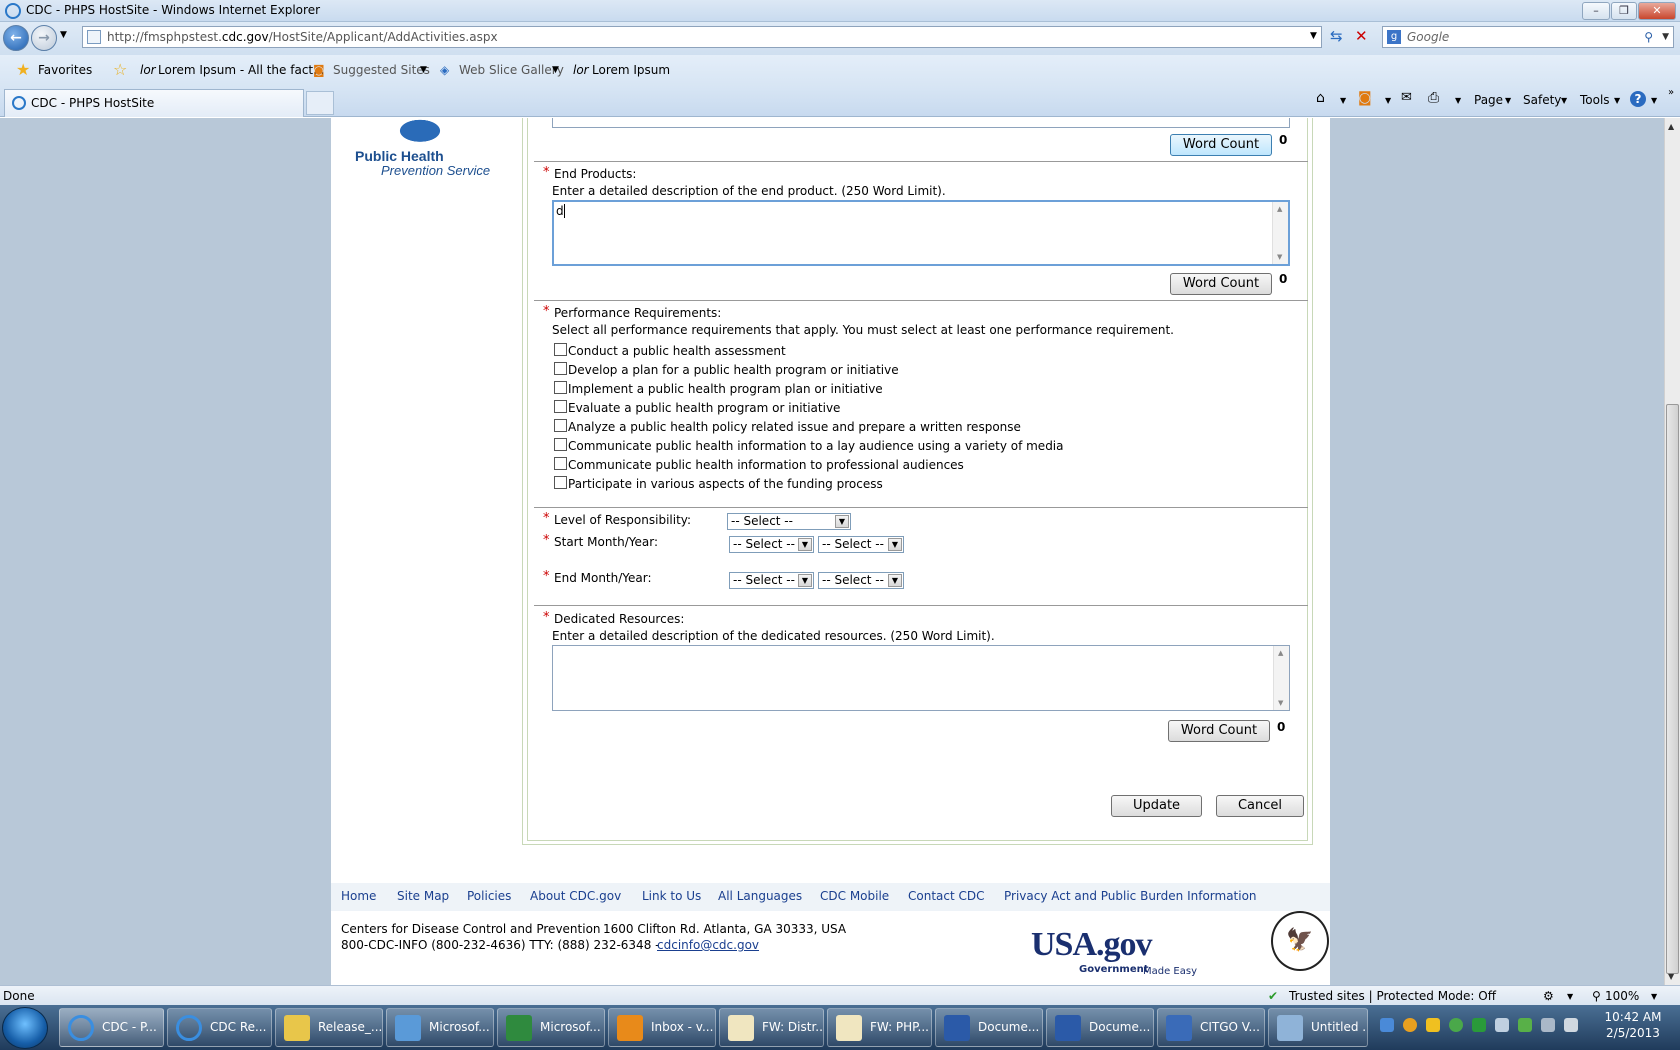 The image size is (1680, 1050). What do you see at coordinates (511, 70) in the screenshot?
I see `fav-web-slice-gallery: Web Slice Gallery` at bounding box center [511, 70].